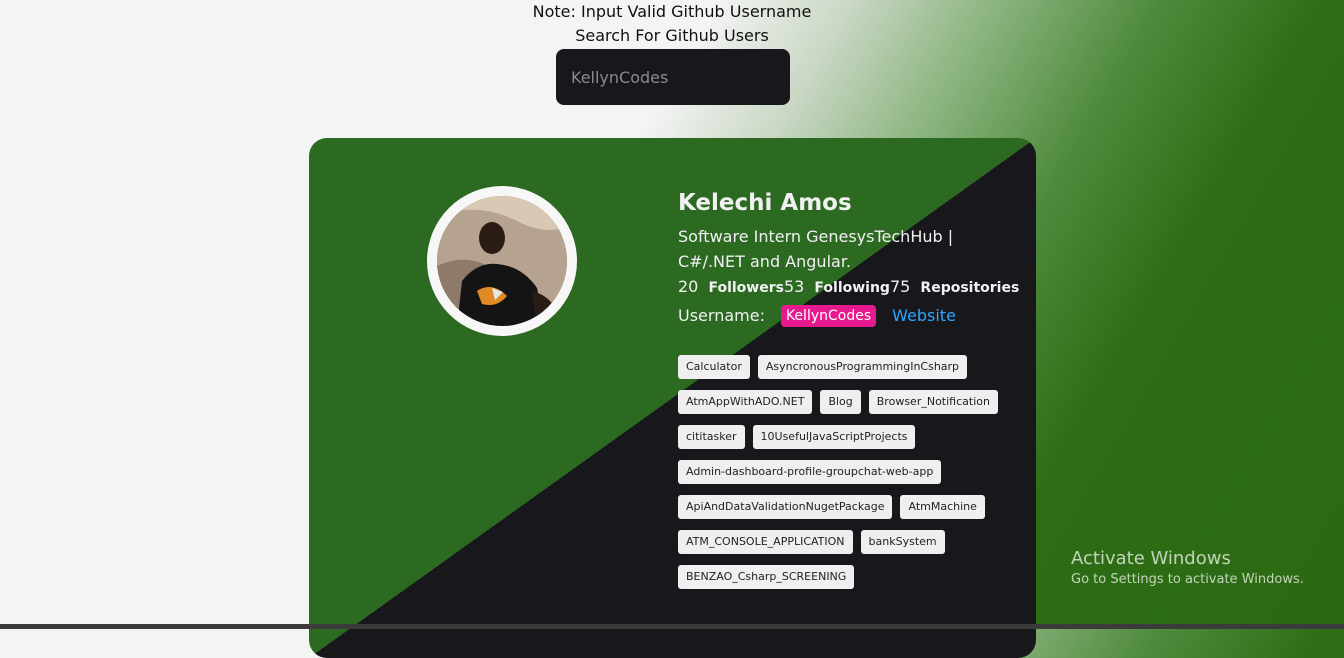  I want to click on repo-tag: AtmAppWithADO.NET, so click(745, 402).